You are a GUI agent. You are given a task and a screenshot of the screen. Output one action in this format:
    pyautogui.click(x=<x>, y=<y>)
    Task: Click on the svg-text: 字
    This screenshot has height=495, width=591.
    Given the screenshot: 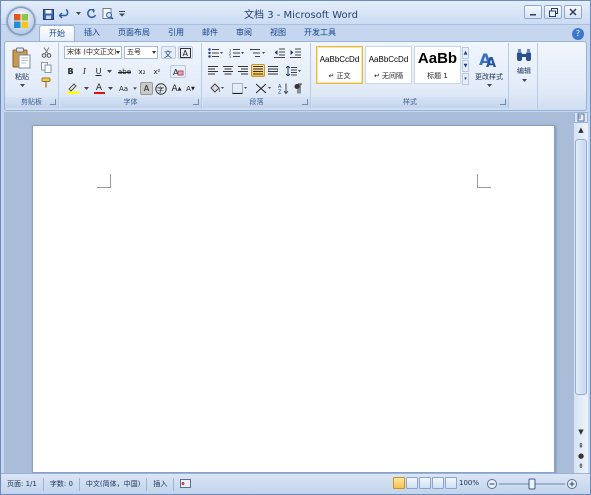 What is the action you would take?
    pyautogui.click(x=160, y=89)
    